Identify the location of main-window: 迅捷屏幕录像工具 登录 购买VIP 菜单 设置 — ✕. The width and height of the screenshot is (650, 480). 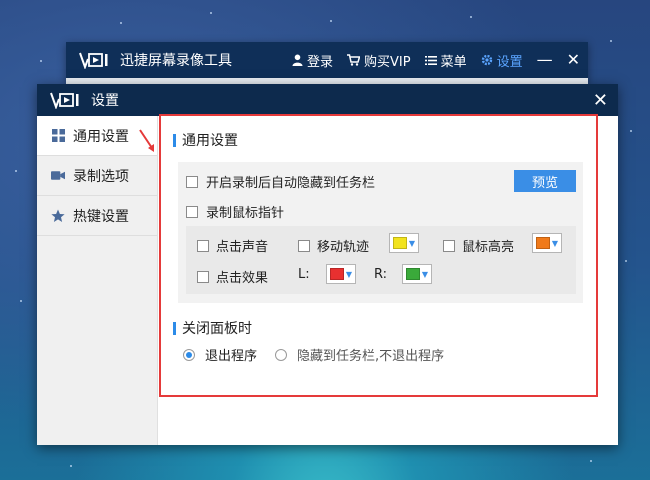
(327, 63).